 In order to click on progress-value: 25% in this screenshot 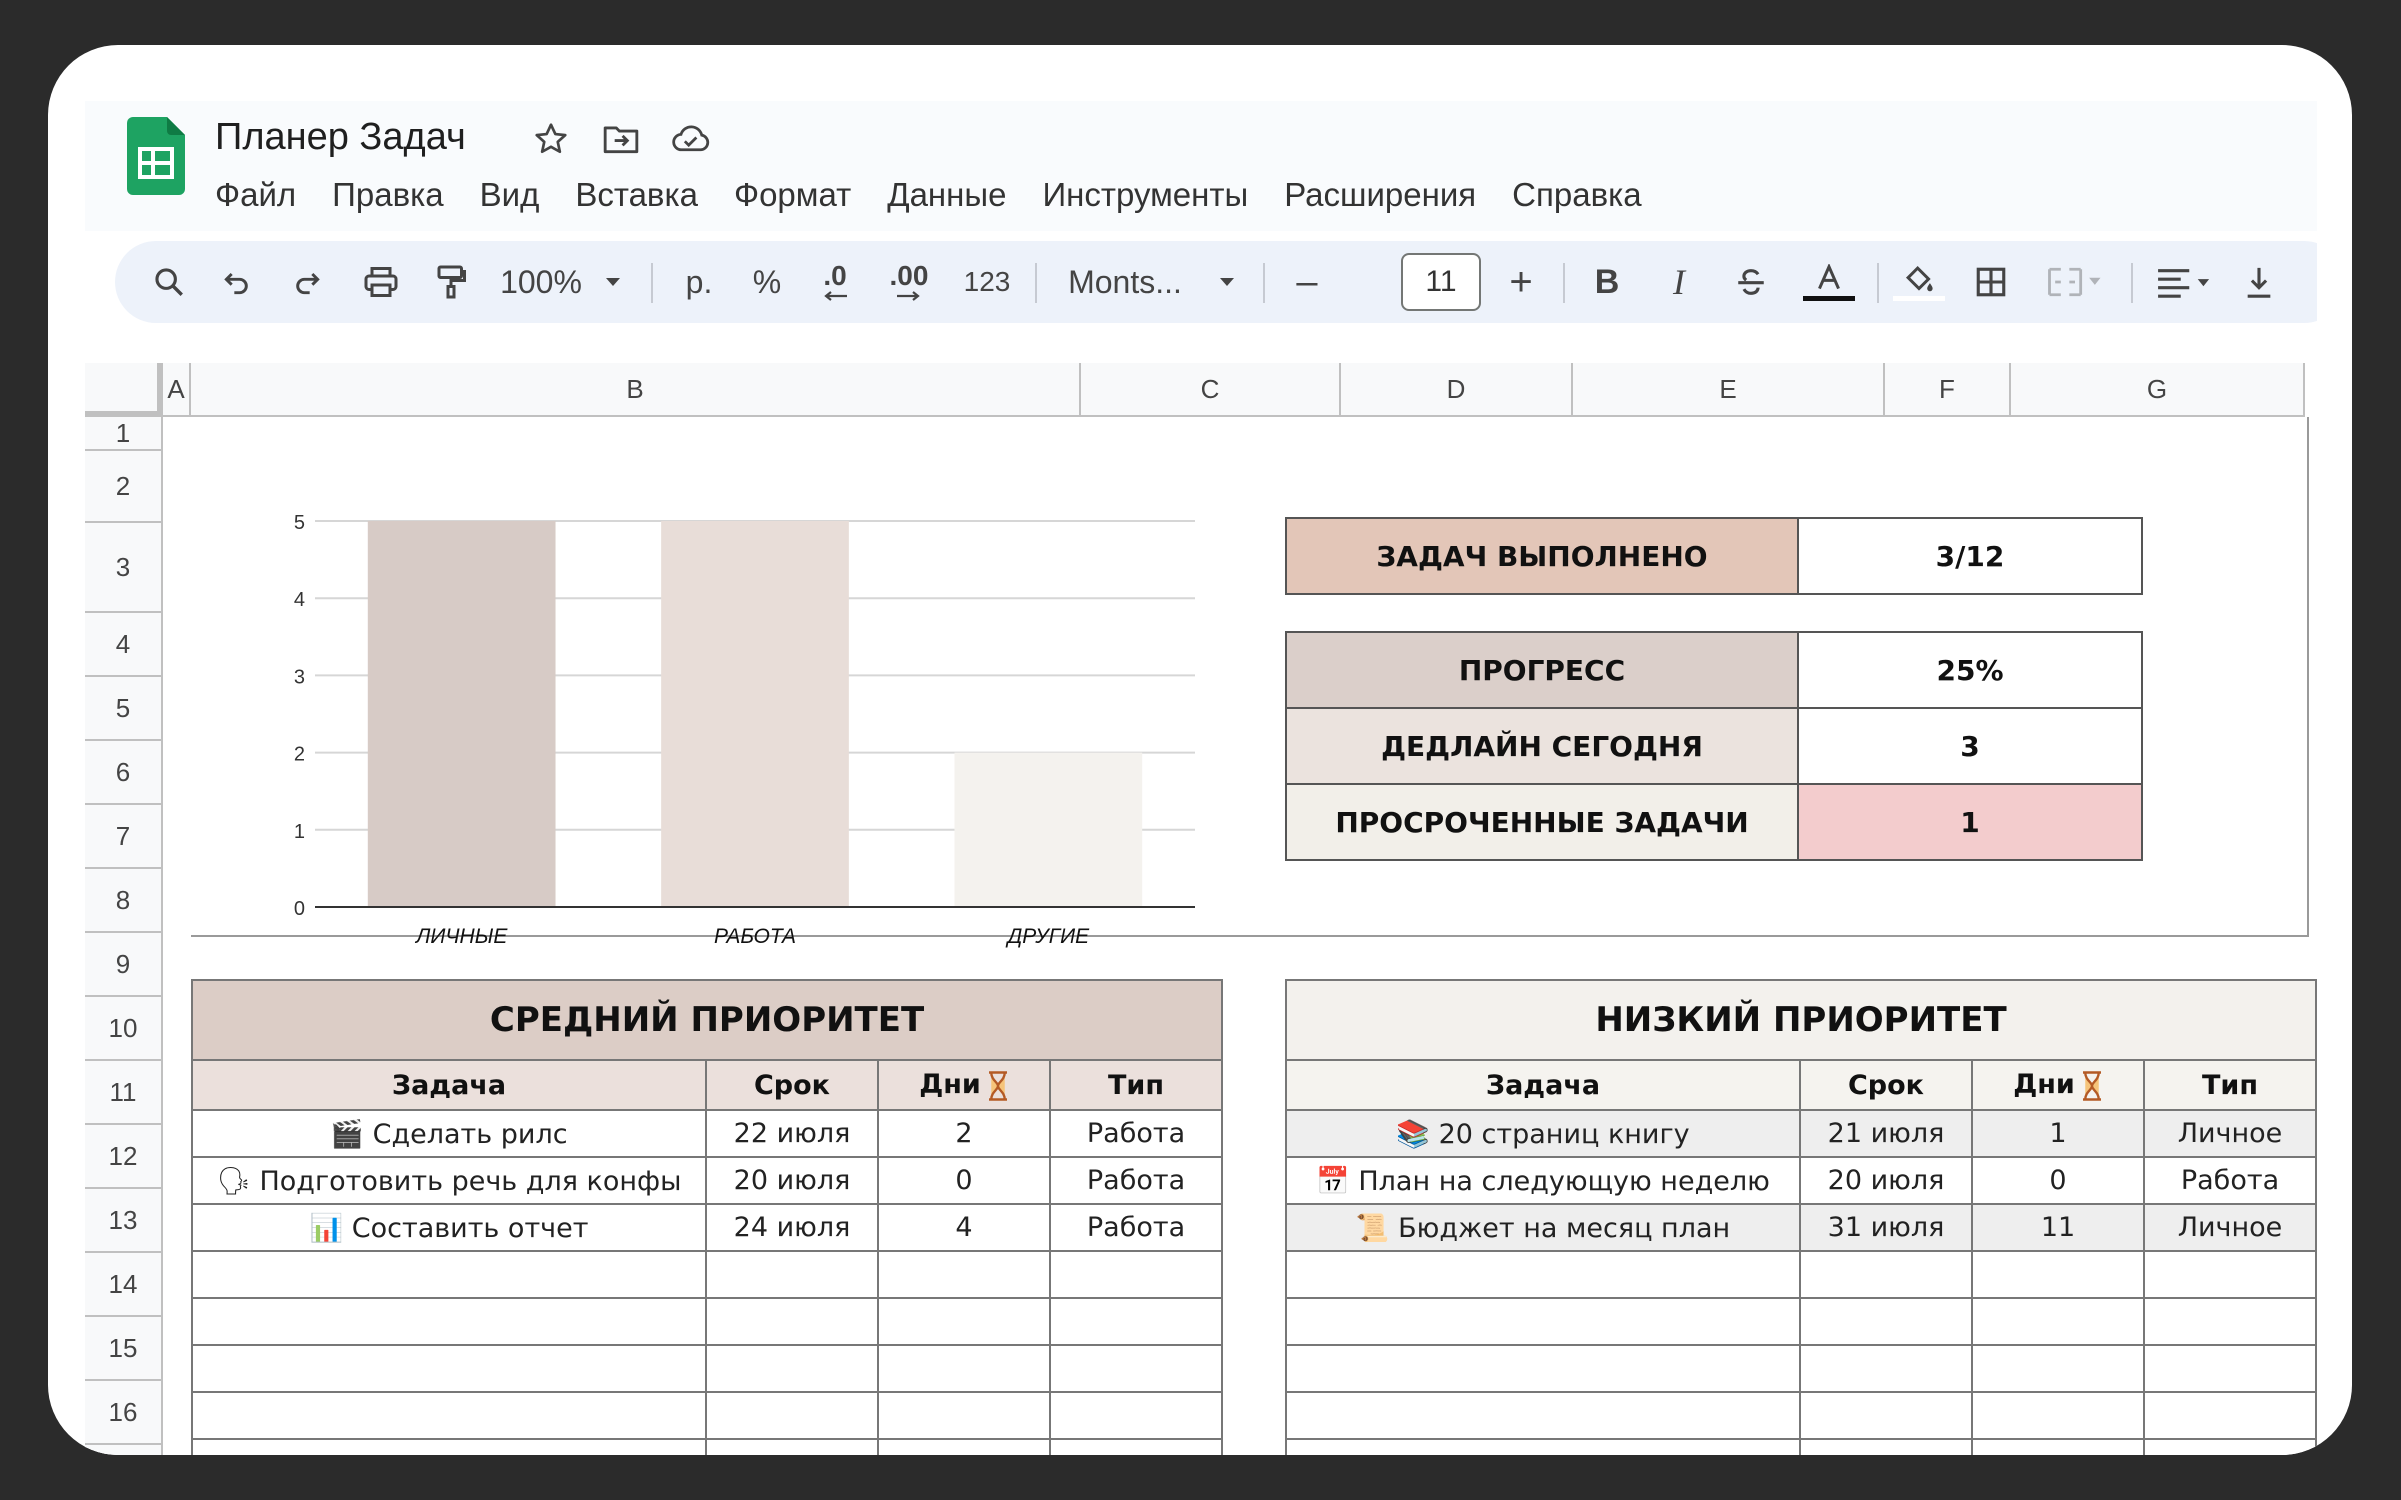, I will do `click(1970, 670)`.